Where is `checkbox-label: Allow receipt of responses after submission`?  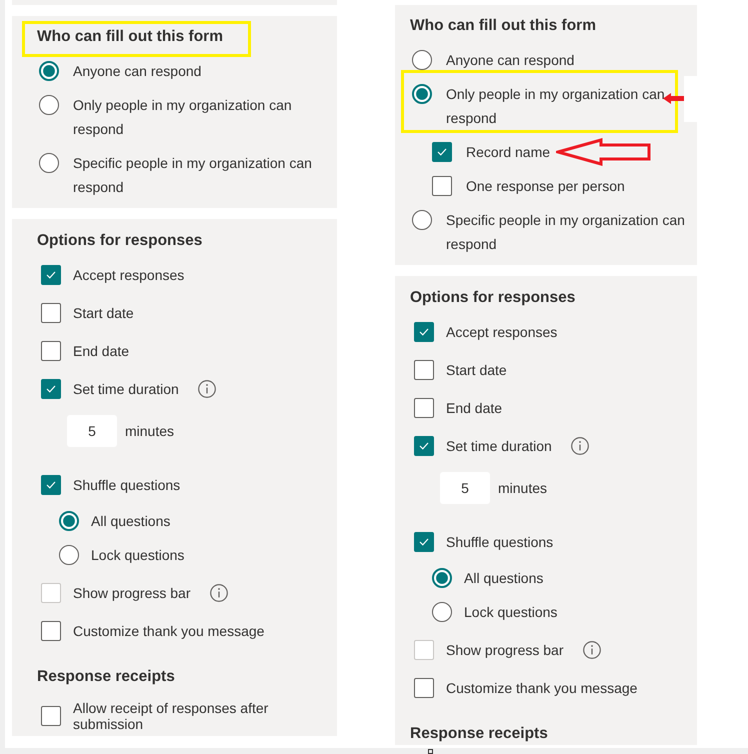 checkbox-label: Allow receipt of responses after submission is located at coordinates (201, 716).